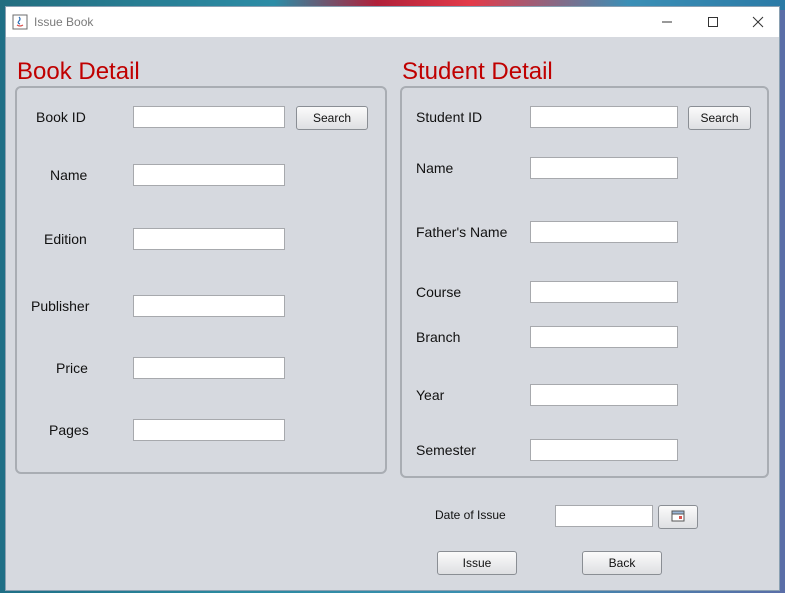 This screenshot has width=785, height=593. I want to click on semester-input, so click(604, 450).